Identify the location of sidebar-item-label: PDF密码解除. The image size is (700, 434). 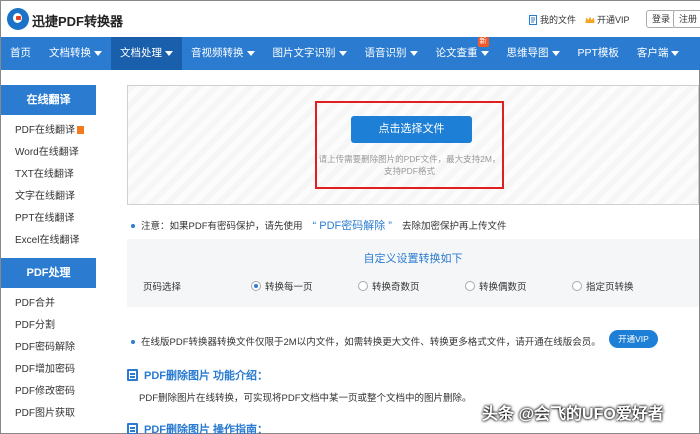
(45, 347).